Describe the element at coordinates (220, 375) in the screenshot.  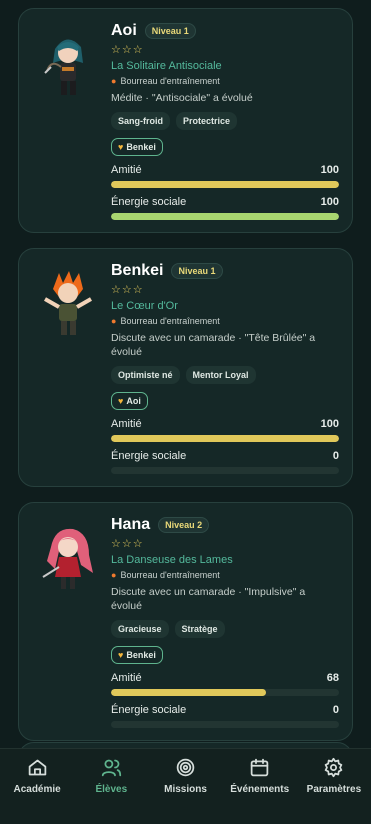
I see `tag: Mentor Loyal` at that location.